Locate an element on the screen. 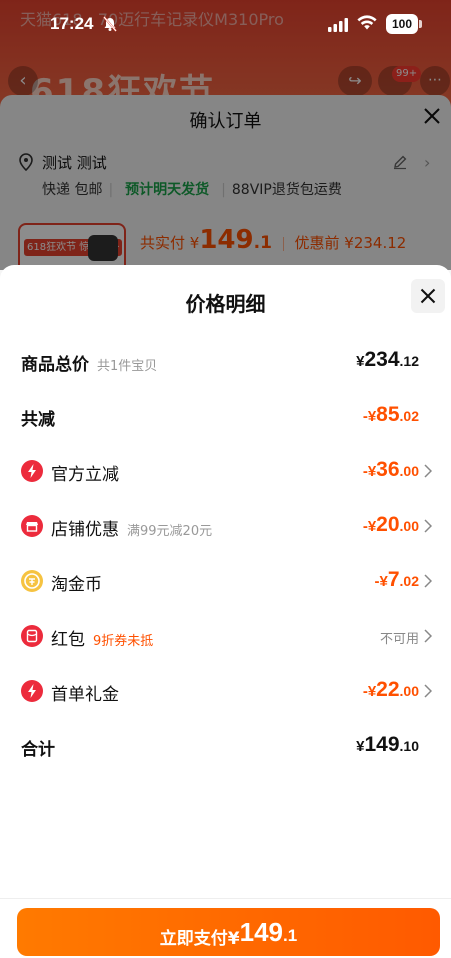  pay-button-dec: .1 is located at coordinates (290, 935).